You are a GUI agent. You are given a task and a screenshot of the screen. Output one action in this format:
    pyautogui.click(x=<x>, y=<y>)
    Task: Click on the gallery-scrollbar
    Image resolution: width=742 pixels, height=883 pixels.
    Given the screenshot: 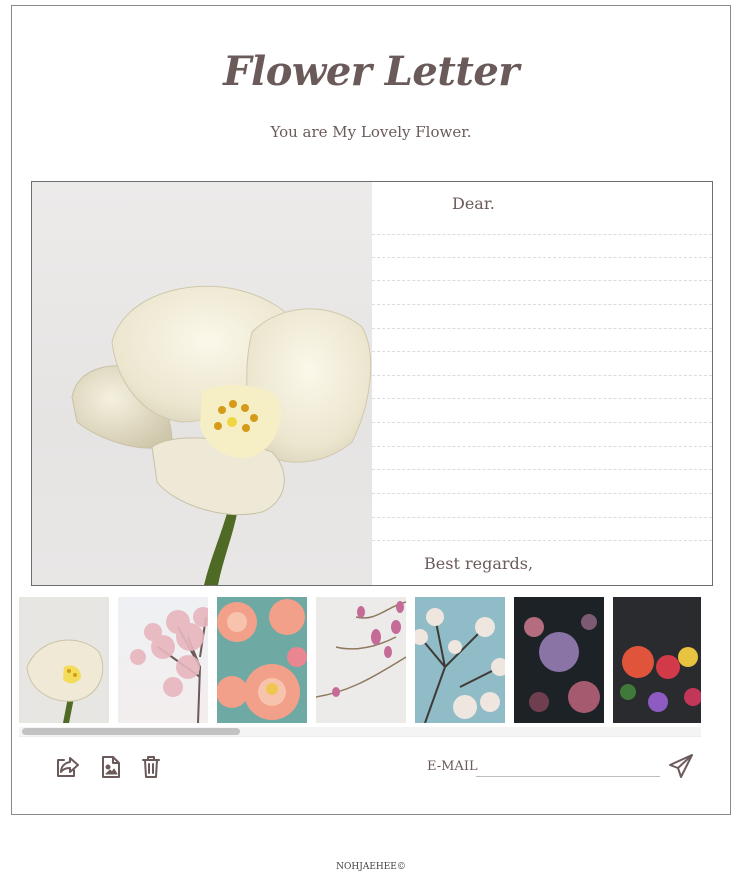 What is the action you would take?
    pyautogui.click(x=360, y=732)
    